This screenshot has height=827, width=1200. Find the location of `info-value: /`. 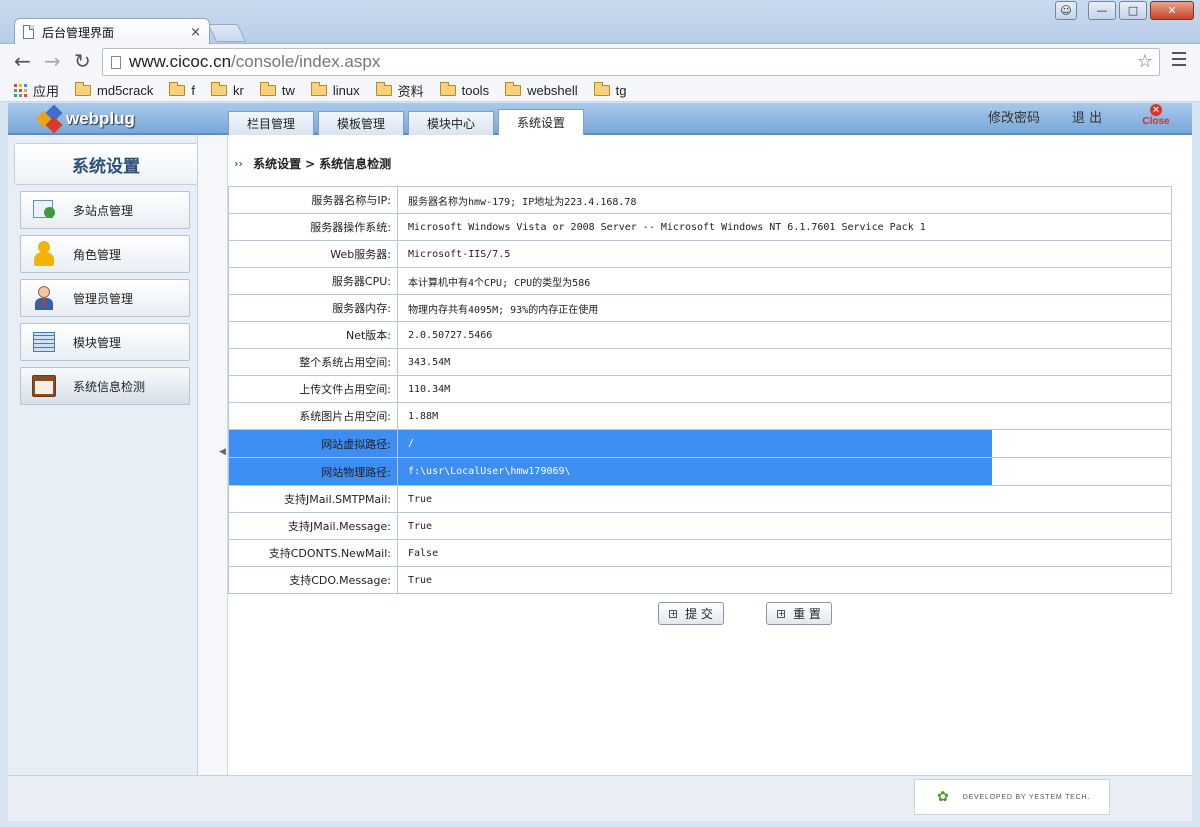

info-value: / is located at coordinates (784, 443).